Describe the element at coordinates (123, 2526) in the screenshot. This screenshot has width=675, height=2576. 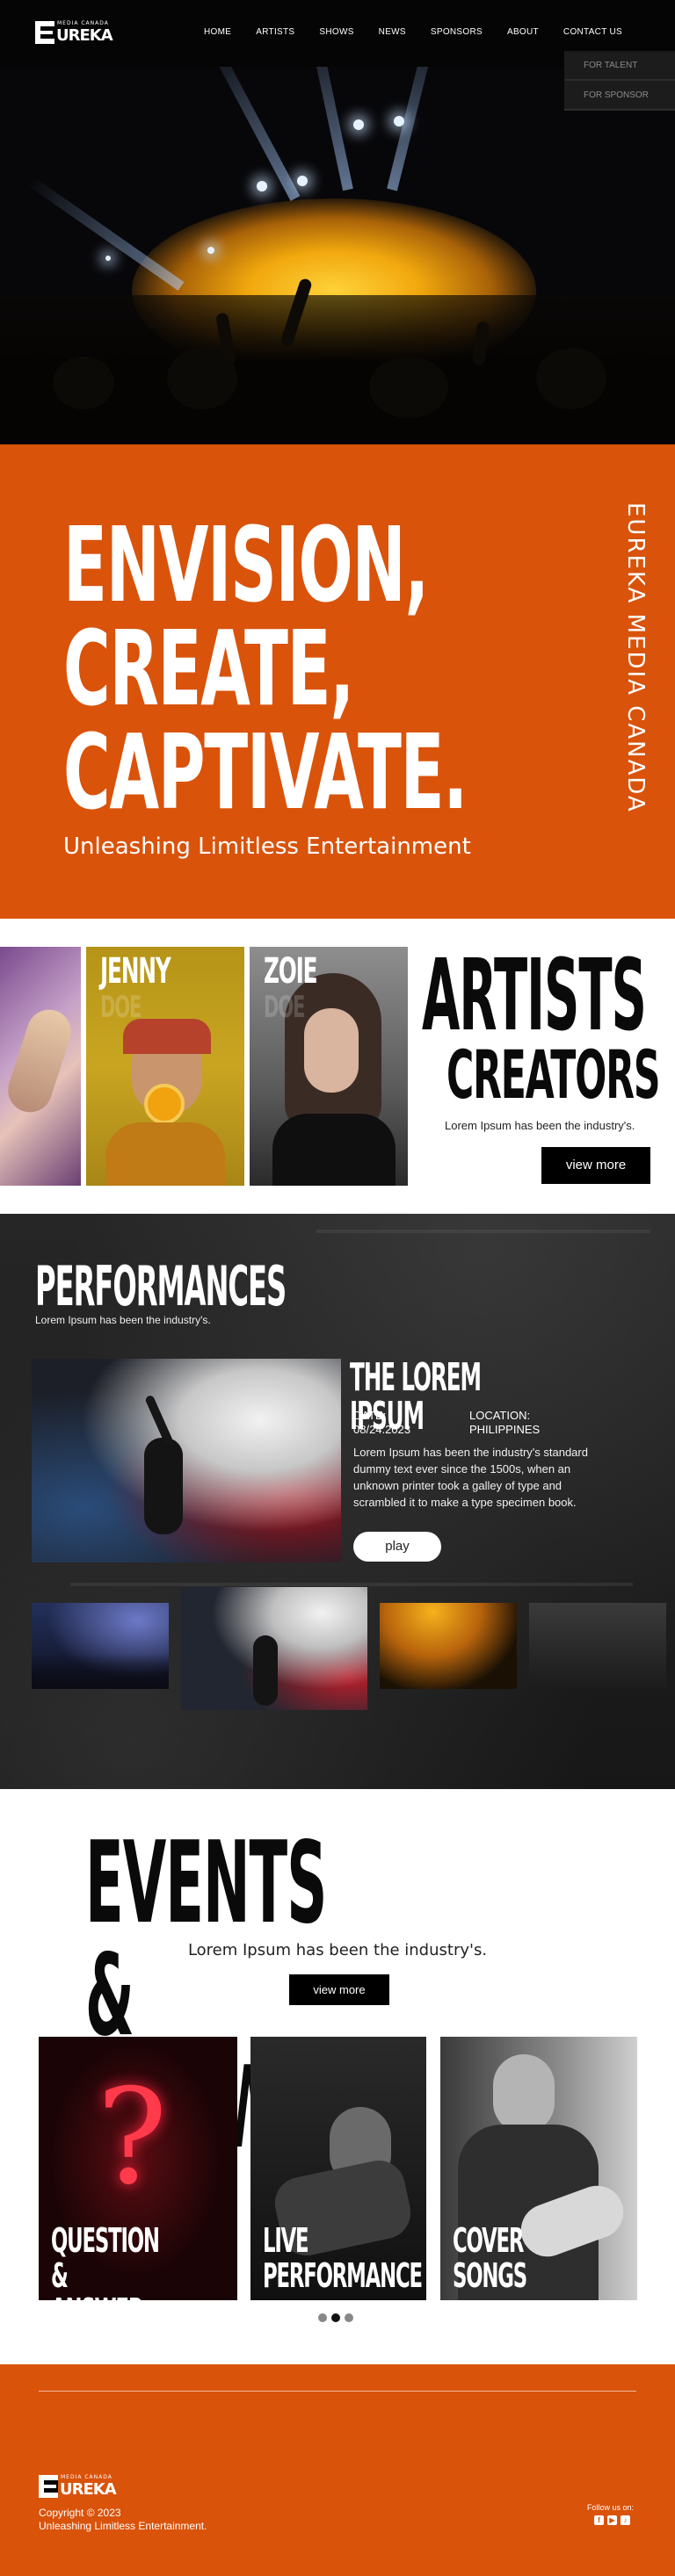
I see `footer-tagline: Unleashing Limitless Entertainment.` at that location.